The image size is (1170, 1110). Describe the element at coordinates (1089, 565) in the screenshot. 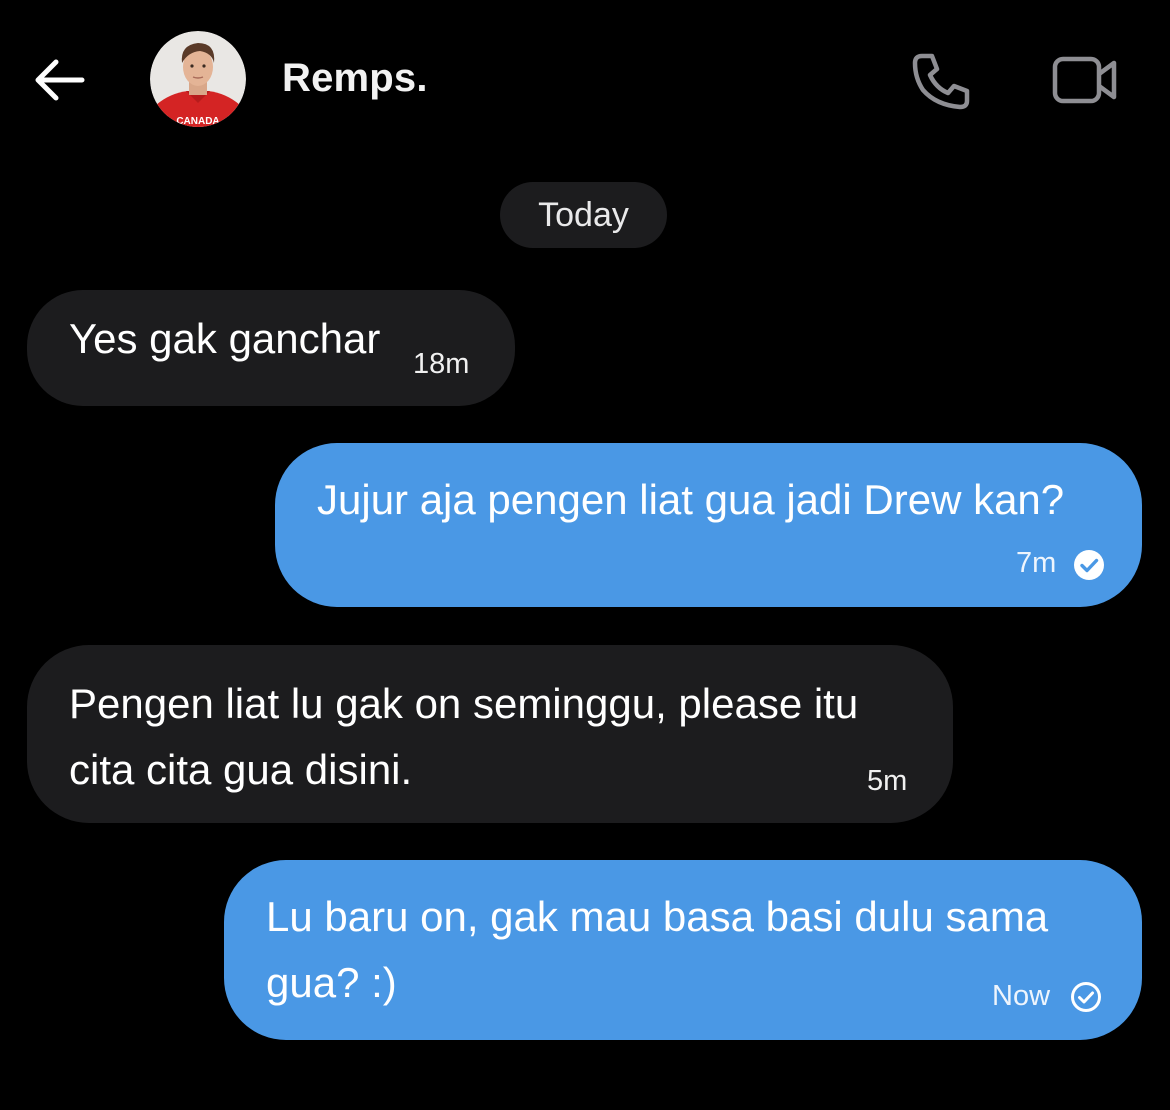

I see `check-circle-filled-icon` at that location.